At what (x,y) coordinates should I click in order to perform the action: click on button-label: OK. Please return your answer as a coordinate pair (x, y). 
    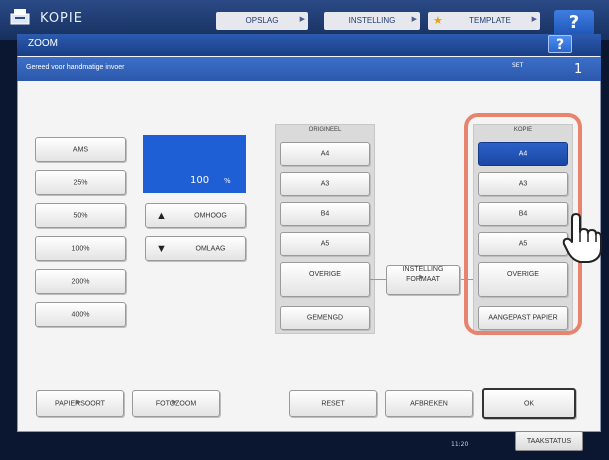
    Looking at the image, I should click on (529, 403).